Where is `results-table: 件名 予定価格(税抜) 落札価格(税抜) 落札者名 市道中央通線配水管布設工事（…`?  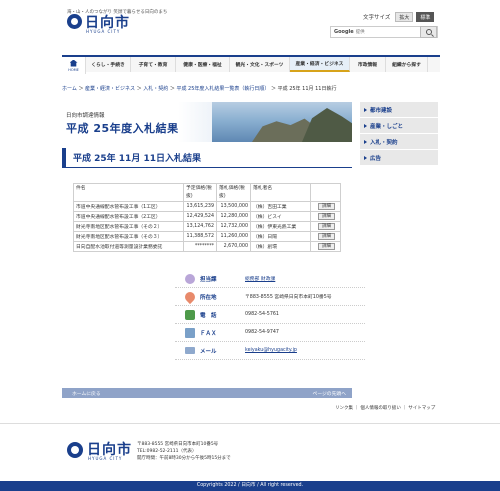
results-table: 件名 予定価格(税抜) 落札価格(税抜) 落札者名 市道中央通線配水管布設工事（… is located at coordinates (207, 217).